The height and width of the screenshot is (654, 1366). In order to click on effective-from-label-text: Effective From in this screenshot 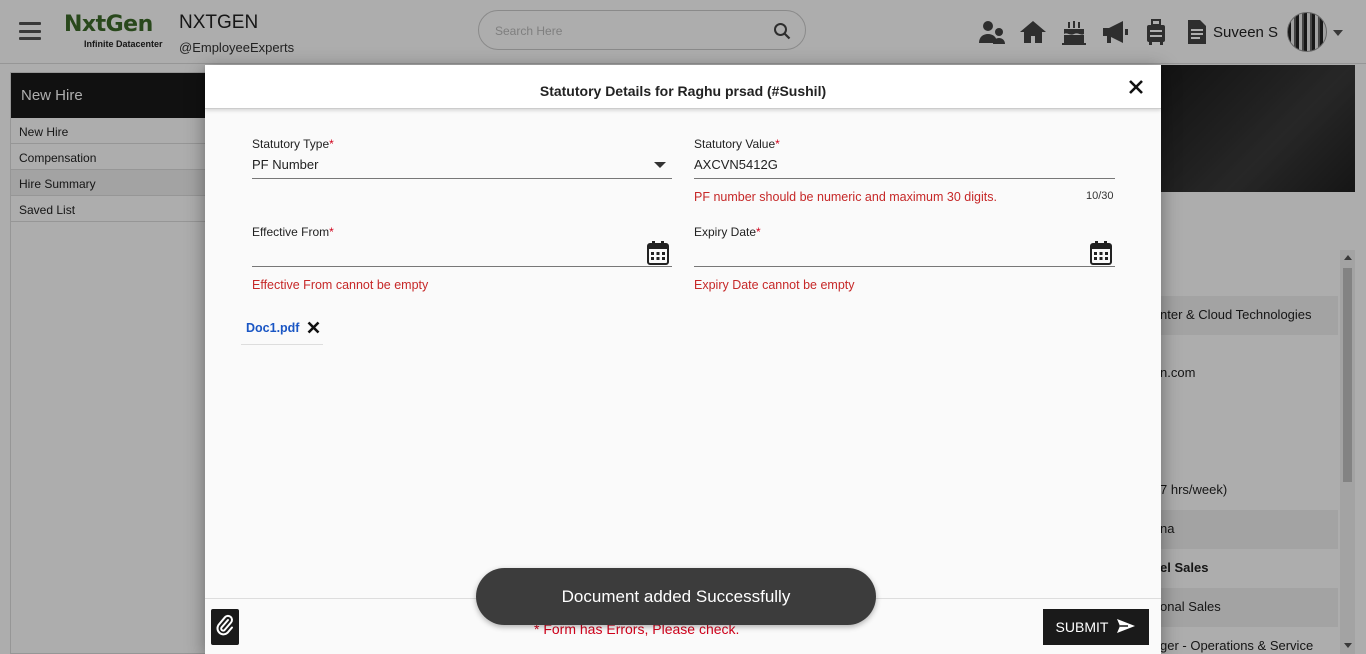, I will do `click(291, 232)`.